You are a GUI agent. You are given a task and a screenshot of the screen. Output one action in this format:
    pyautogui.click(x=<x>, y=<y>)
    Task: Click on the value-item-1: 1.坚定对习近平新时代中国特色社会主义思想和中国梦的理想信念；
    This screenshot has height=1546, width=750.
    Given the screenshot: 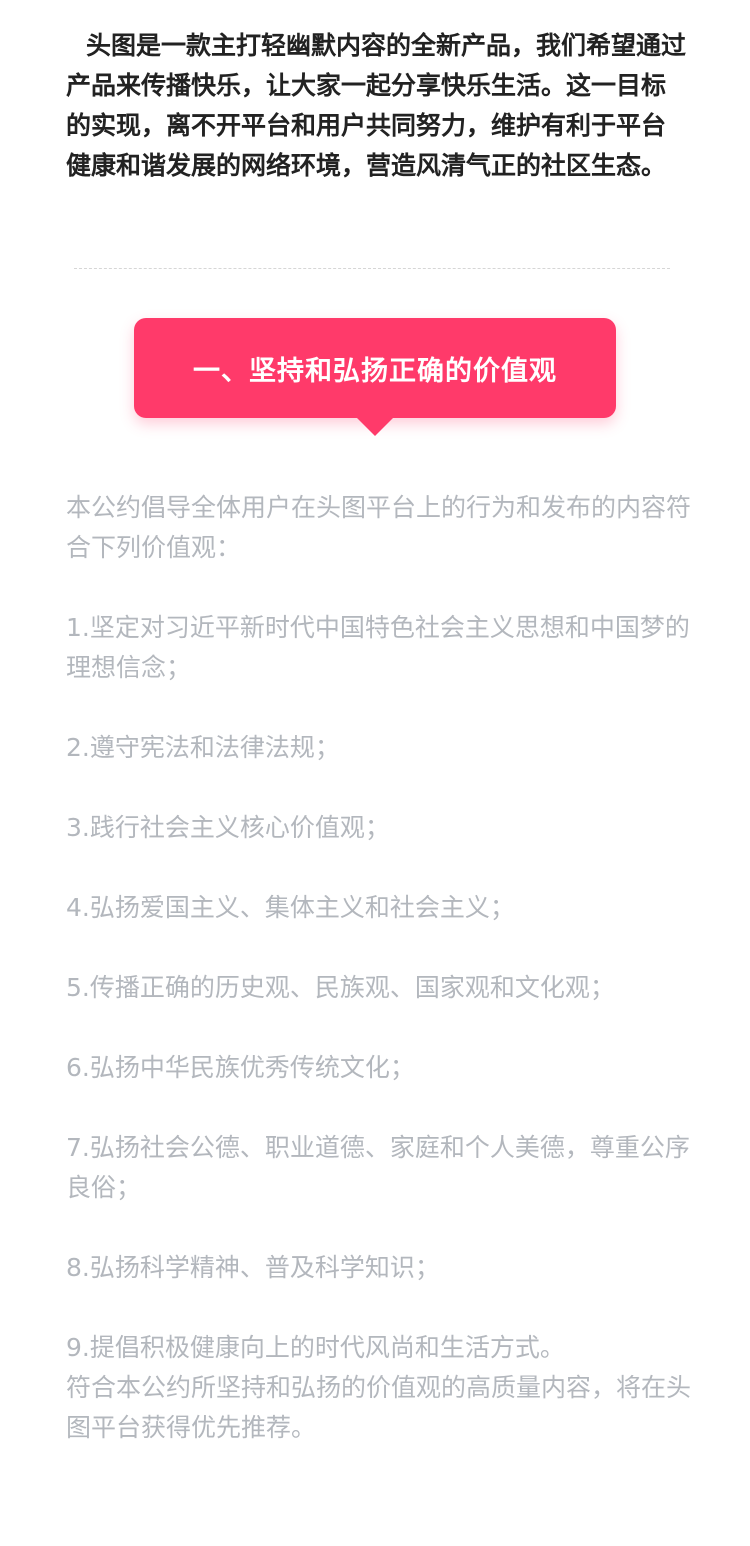 What is the action you would take?
    pyautogui.click(x=378, y=647)
    